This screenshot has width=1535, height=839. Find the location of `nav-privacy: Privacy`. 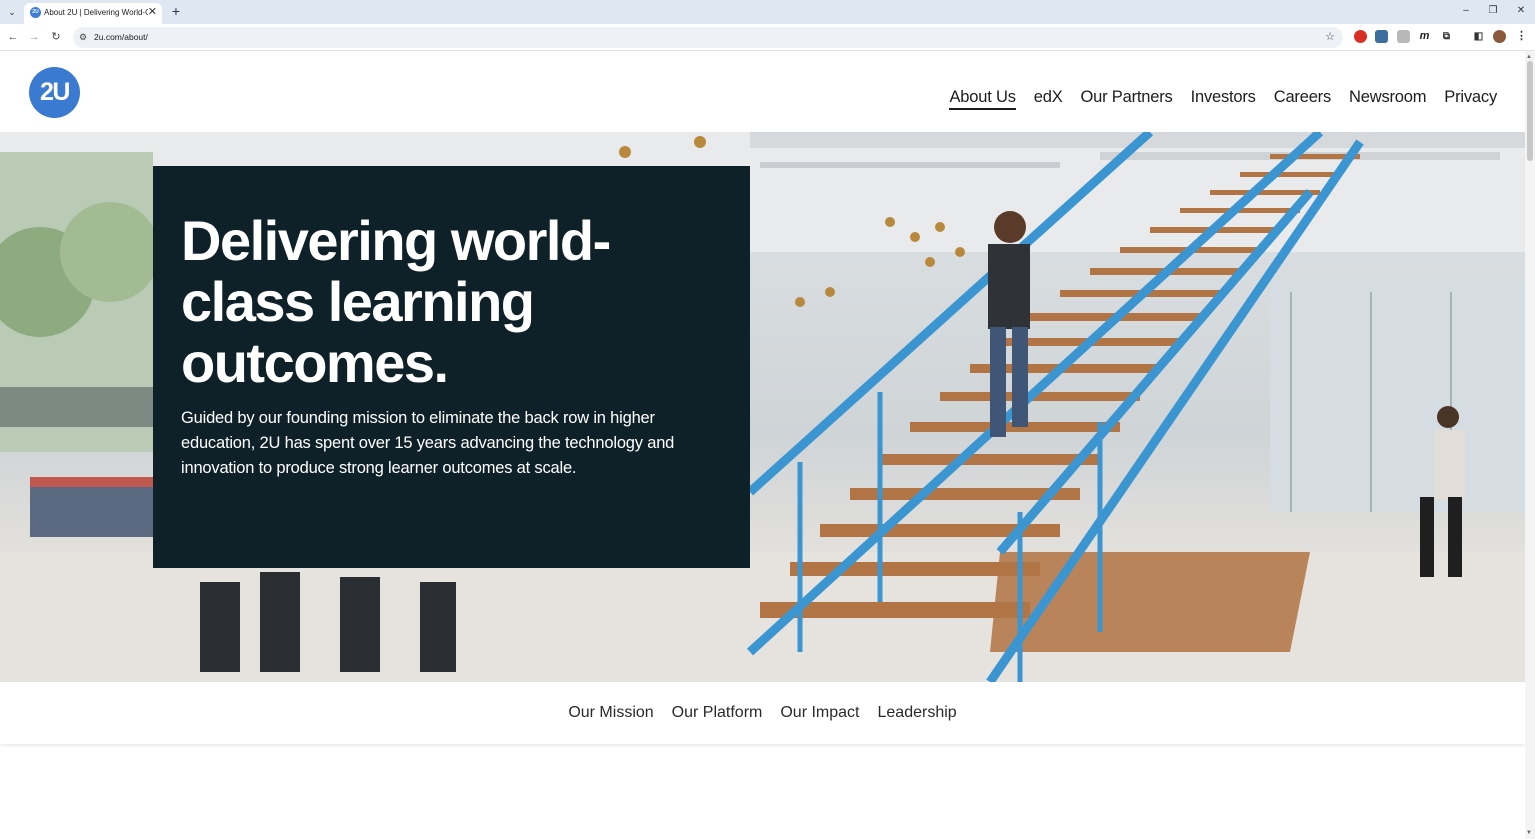

nav-privacy: Privacy is located at coordinates (1470, 98).